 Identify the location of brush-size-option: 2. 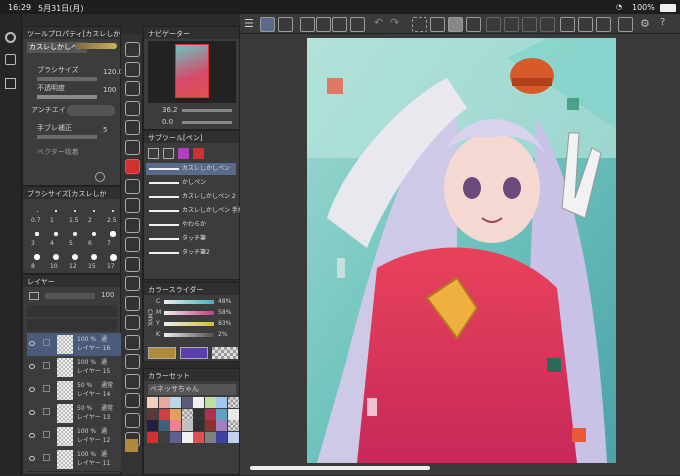
(94, 215).